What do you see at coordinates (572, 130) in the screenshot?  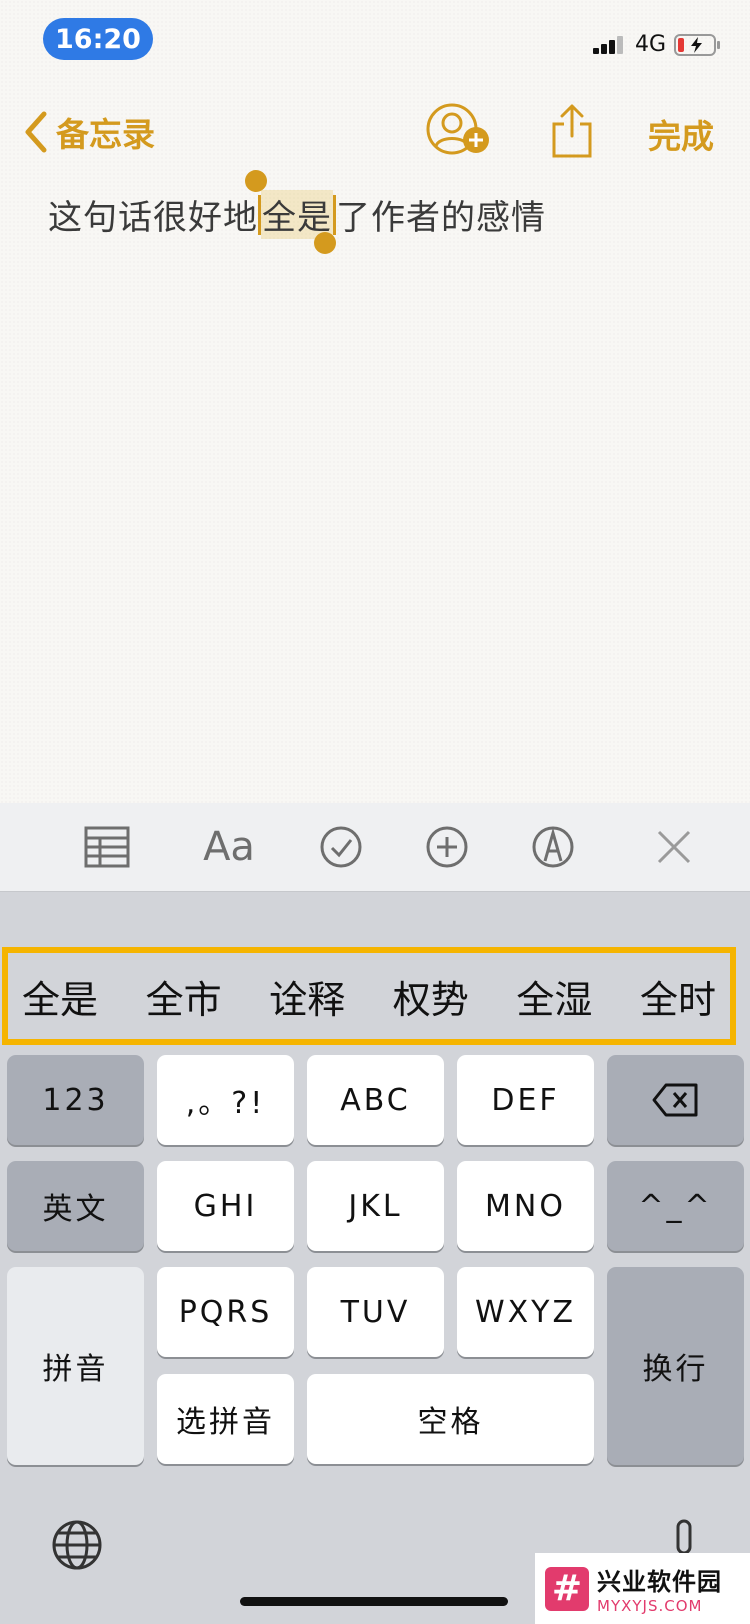 I see `share-icon` at bounding box center [572, 130].